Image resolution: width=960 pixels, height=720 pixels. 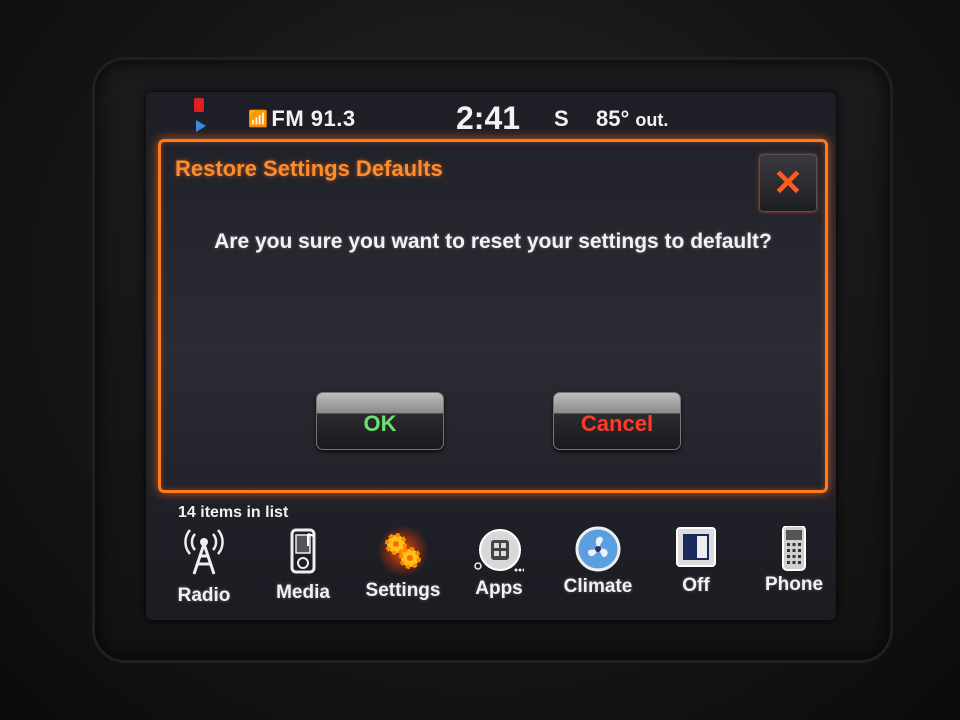 I want to click on temperature-value: 85°, so click(x=613, y=118).